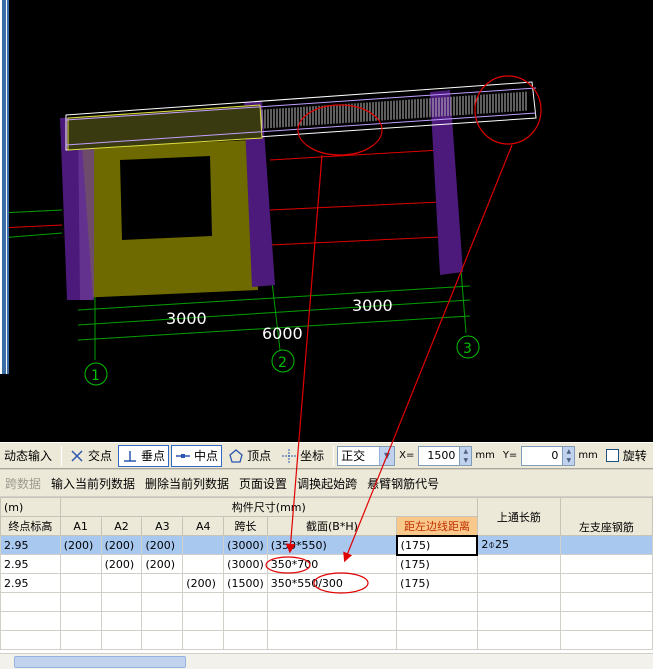  I want to click on midpoint-button: 中点, so click(197, 455).